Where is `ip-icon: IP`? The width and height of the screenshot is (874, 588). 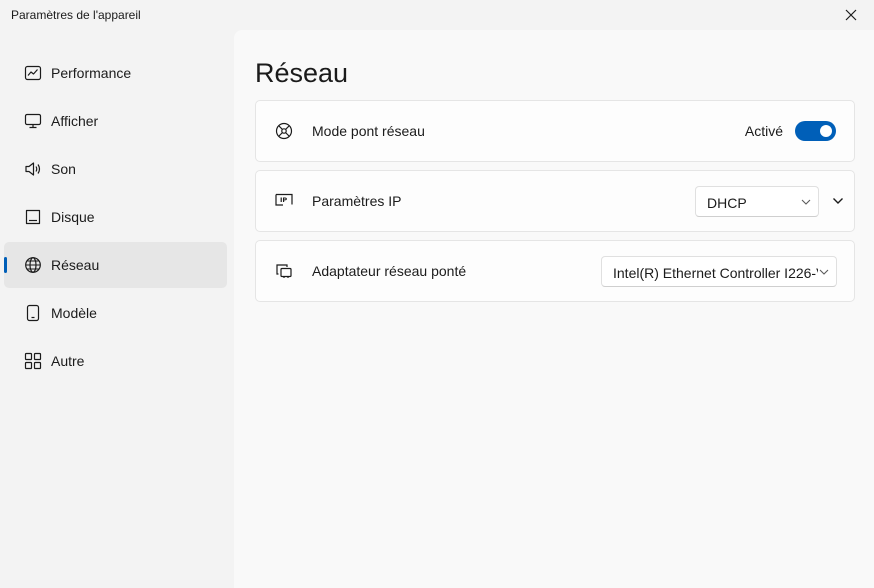 ip-icon: IP is located at coordinates (284, 201).